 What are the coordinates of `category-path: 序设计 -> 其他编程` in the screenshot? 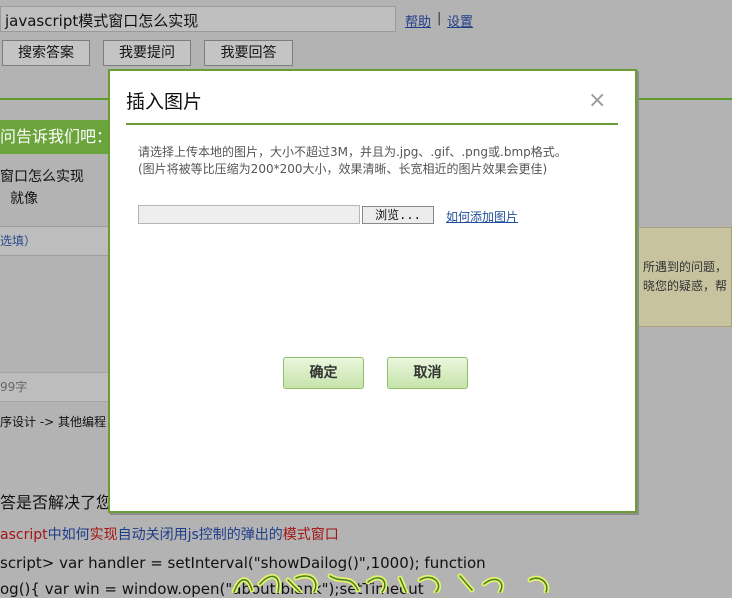 It's located at (53, 422).